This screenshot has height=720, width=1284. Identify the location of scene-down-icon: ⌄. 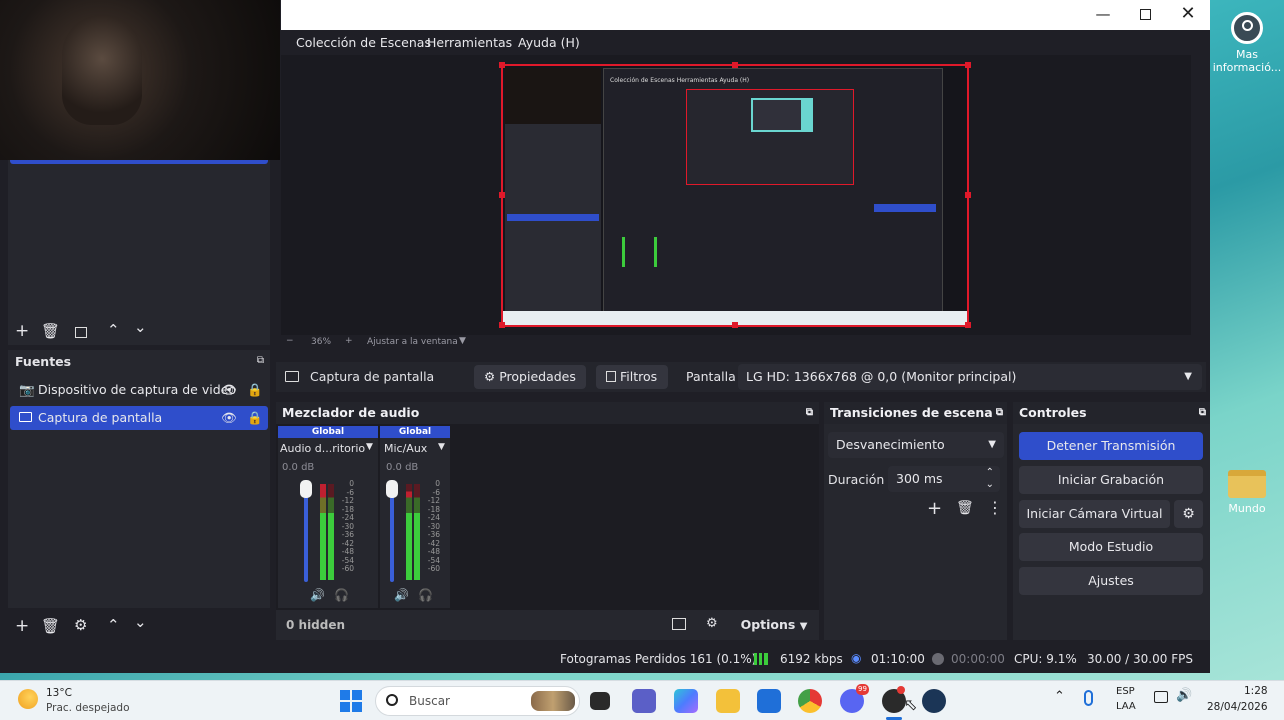
(140, 327).